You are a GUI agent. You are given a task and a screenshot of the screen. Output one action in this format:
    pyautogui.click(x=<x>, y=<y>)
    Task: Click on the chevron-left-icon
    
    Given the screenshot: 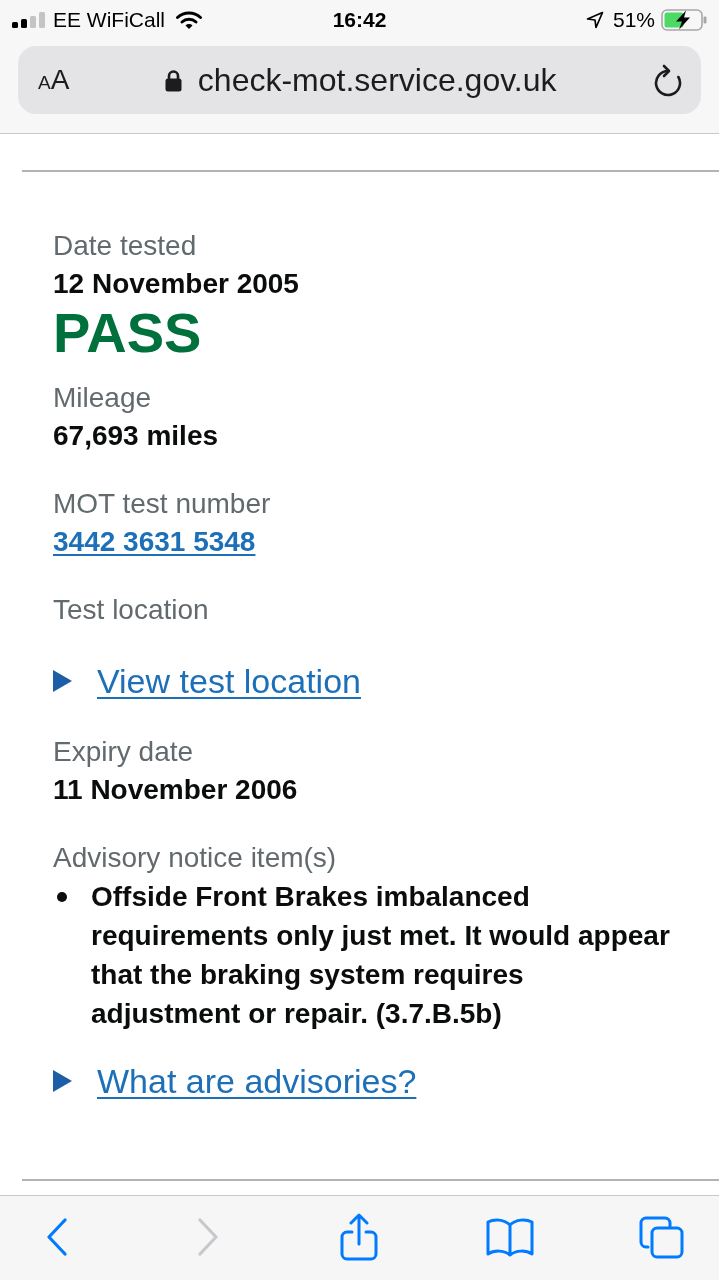 What is the action you would take?
    pyautogui.click(x=57, y=1237)
    